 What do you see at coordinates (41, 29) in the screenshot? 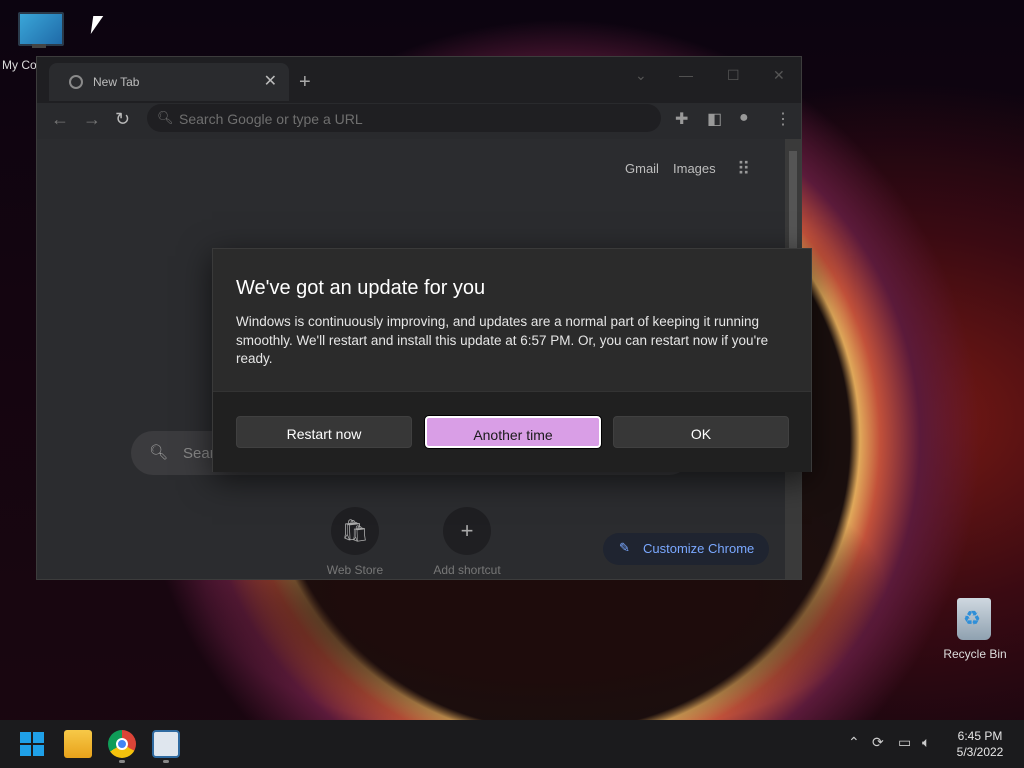
I see `monitor-icon` at bounding box center [41, 29].